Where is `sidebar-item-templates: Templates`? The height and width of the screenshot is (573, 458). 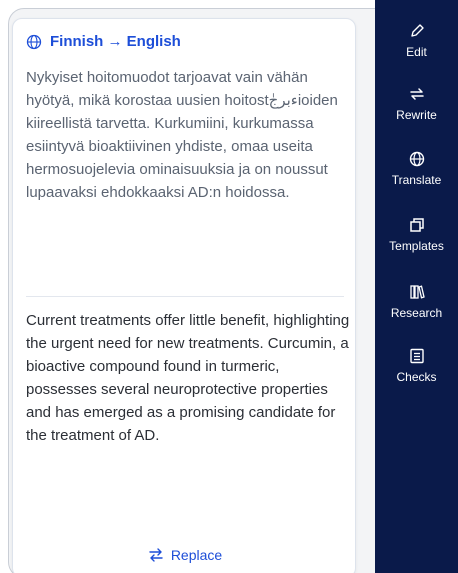
sidebar-item-templates: Templates is located at coordinates (416, 233).